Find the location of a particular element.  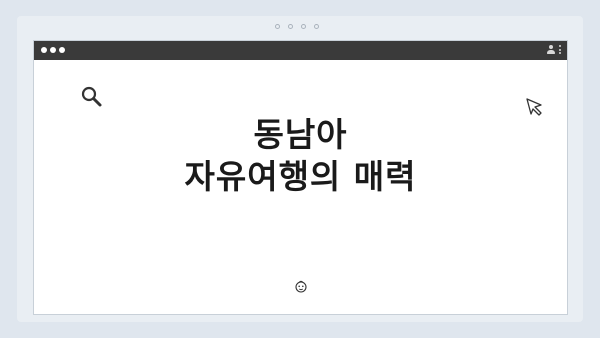

window-controls is located at coordinates (53, 50).